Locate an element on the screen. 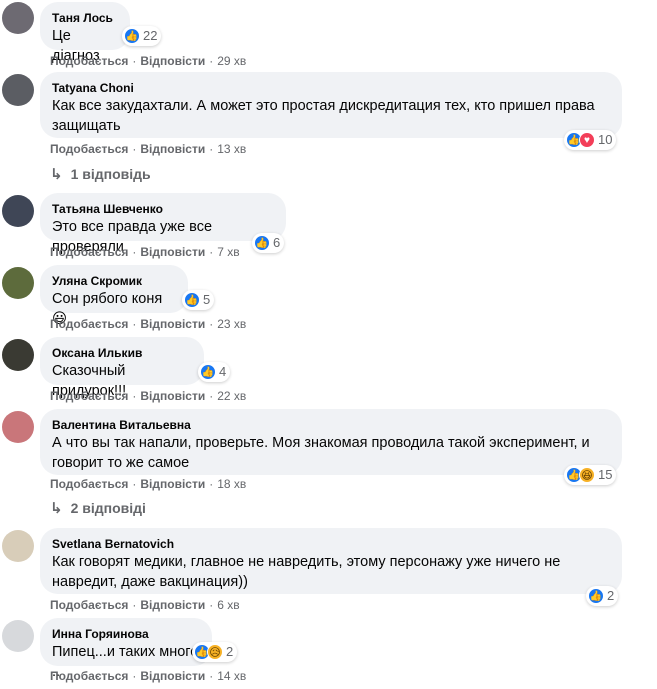 This screenshot has width=657, height=689. sad-reaction-icon: 😥 is located at coordinates (215, 652).